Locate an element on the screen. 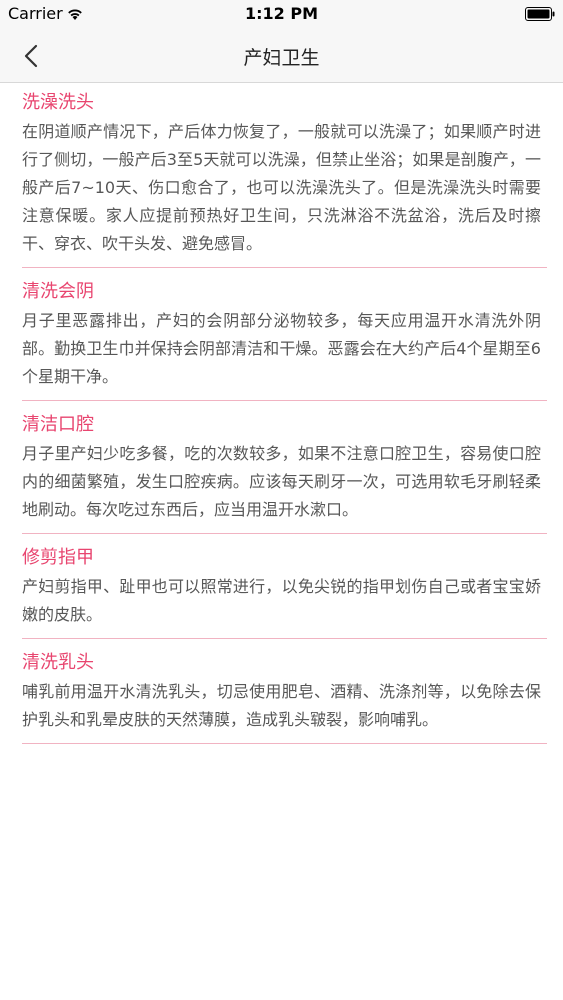  navigation-bar: 产妇卫生 is located at coordinates (281, 56).